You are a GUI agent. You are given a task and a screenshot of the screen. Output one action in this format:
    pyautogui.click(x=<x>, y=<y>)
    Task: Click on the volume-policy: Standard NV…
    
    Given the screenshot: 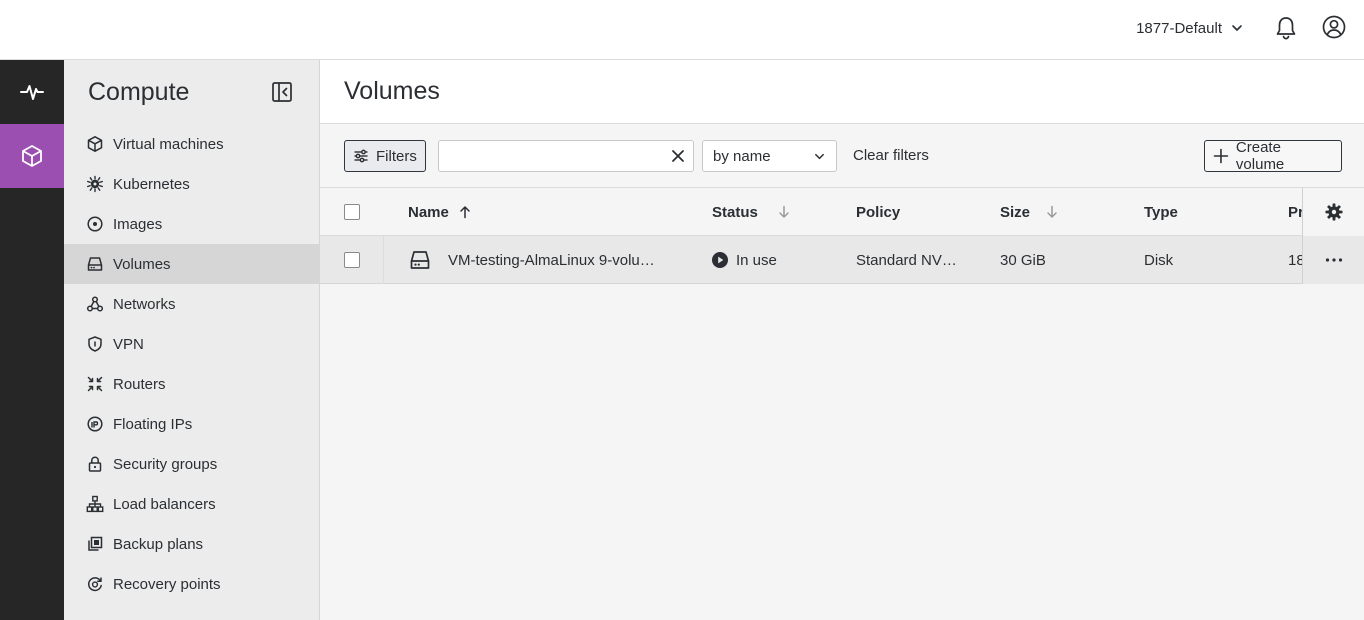 What is the action you would take?
    pyautogui.click(x=906, y=260)
    